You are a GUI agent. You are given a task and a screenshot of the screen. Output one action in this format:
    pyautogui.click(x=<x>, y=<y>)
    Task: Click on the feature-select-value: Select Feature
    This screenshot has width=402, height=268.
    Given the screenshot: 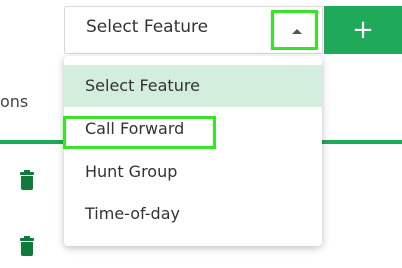 What is the action you would take?
    pyautogui.click(x=147, y=27)
    